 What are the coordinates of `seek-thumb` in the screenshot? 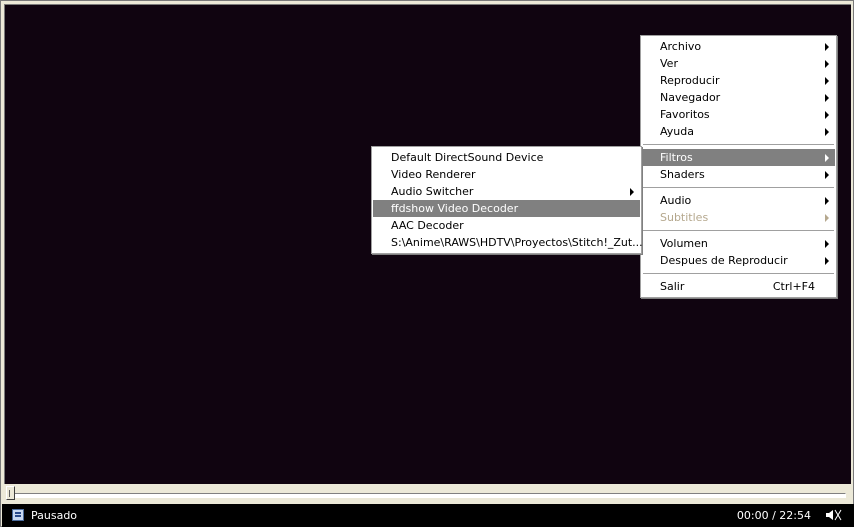 It's located at (10, 493).